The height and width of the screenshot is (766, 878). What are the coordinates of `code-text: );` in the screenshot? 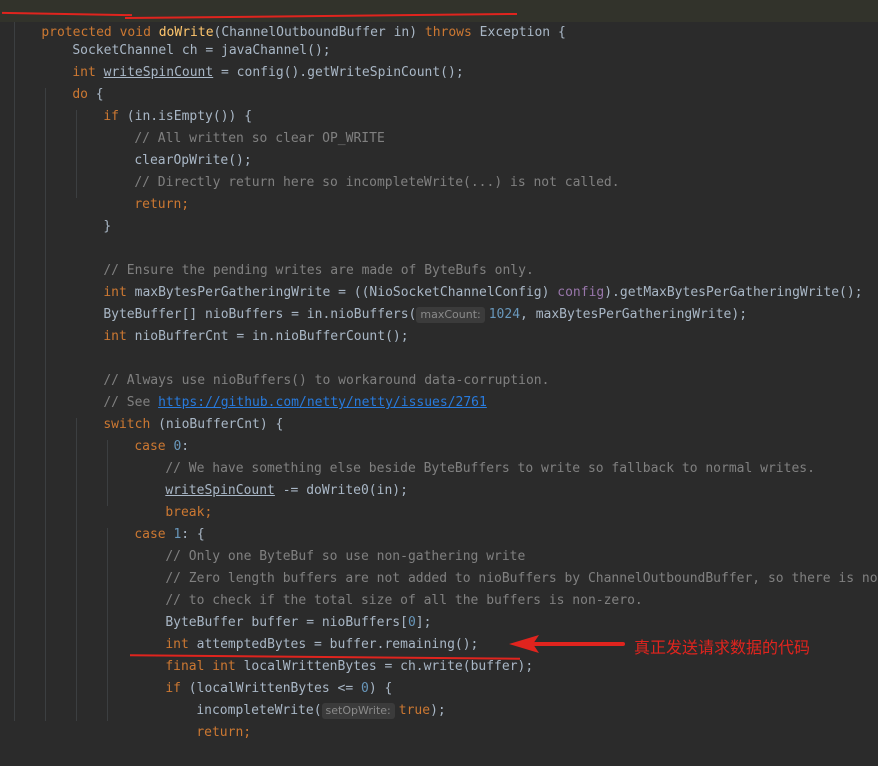 It's located at (438, 710).